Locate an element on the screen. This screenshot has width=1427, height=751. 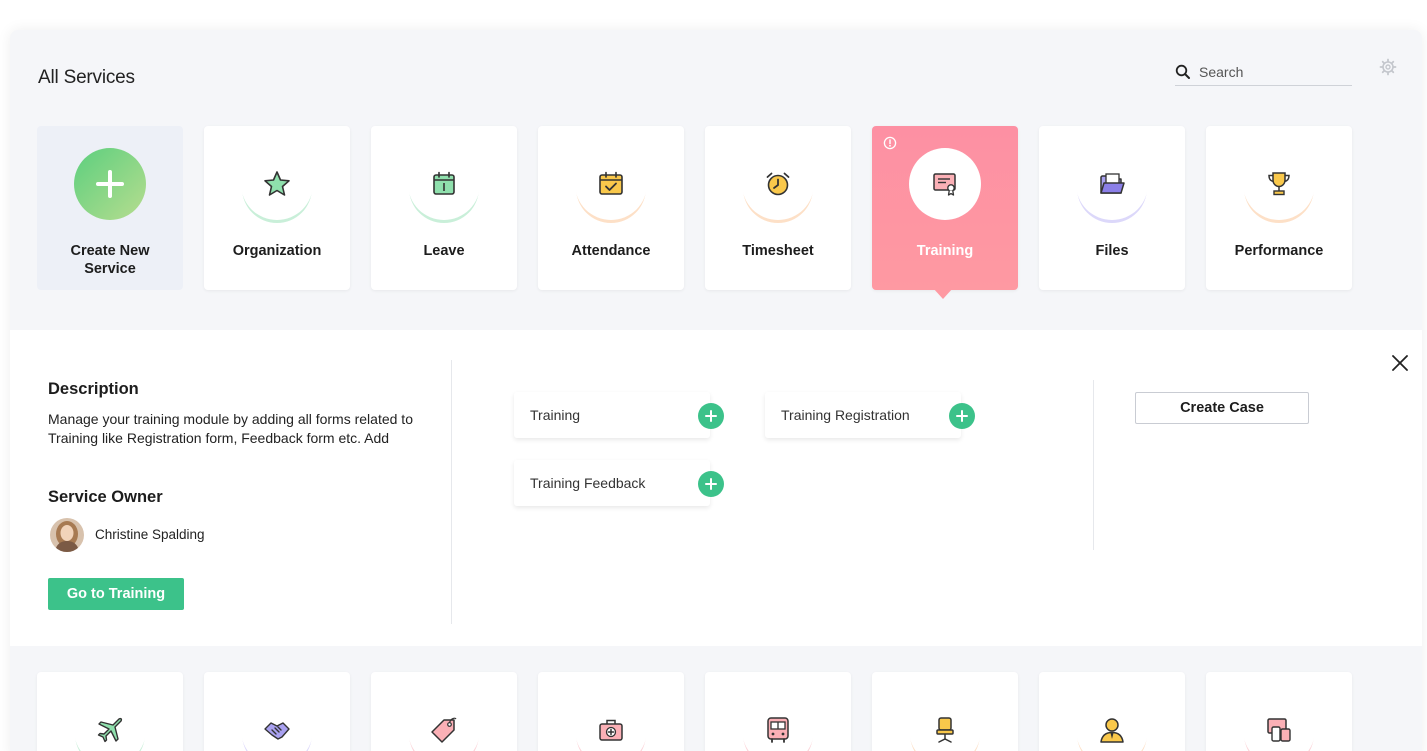
star-icon is located at coordinates (277, 183).